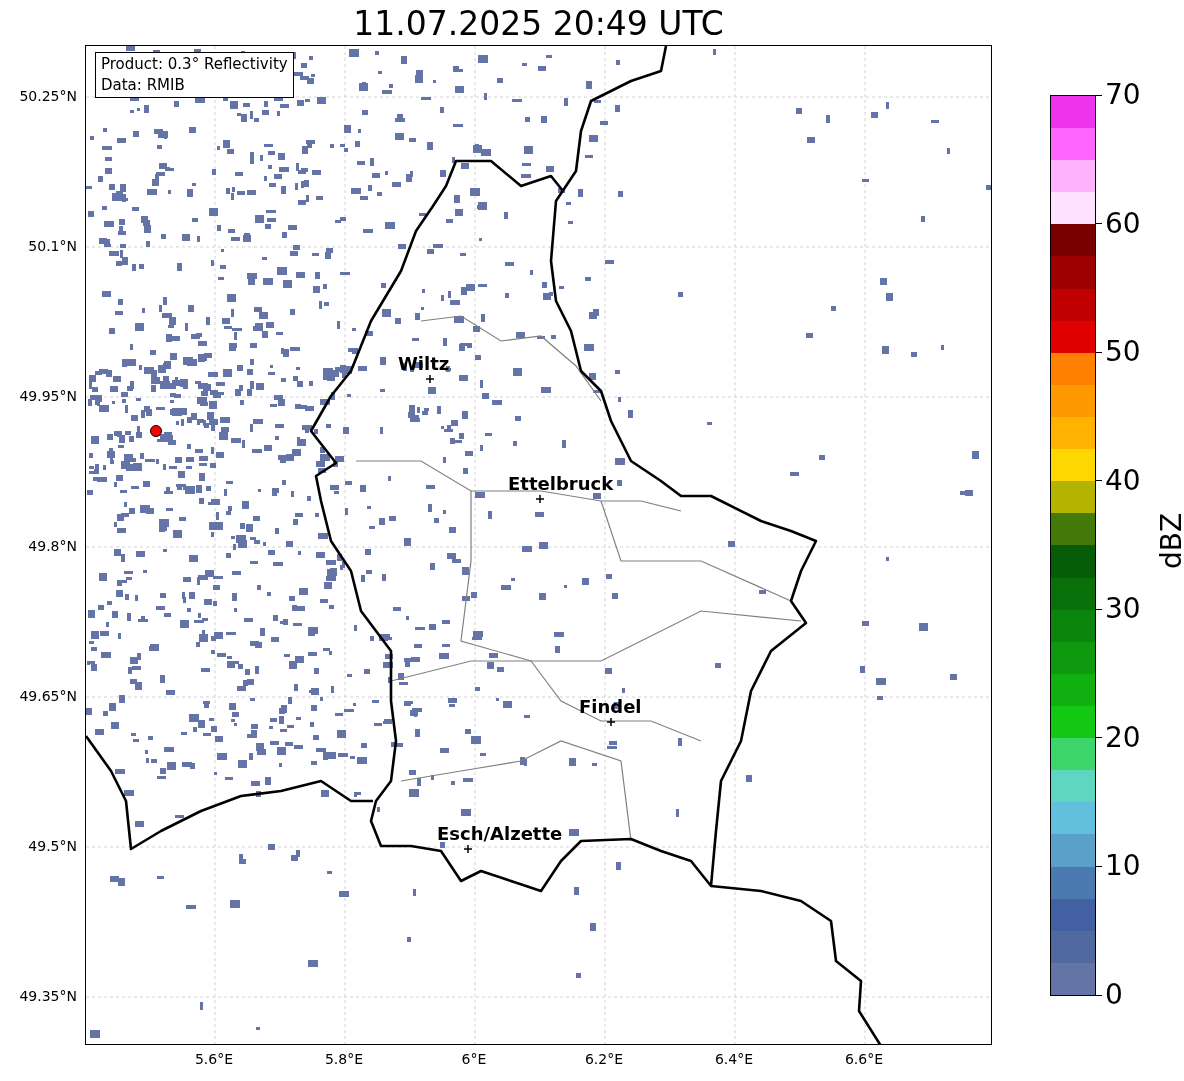 The image size is (1184, 1081). What do you see at coordinates (52, 846) in the screenshot?
I see `axis-tick-label: 49.5°N` at bounding box center [52, 846].